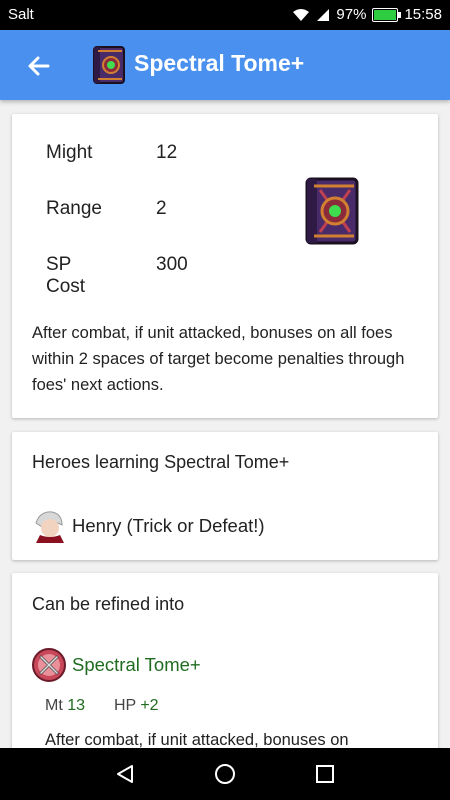 The image size is (450, 800). I want to click on navigation-bar, so click(225, 774).